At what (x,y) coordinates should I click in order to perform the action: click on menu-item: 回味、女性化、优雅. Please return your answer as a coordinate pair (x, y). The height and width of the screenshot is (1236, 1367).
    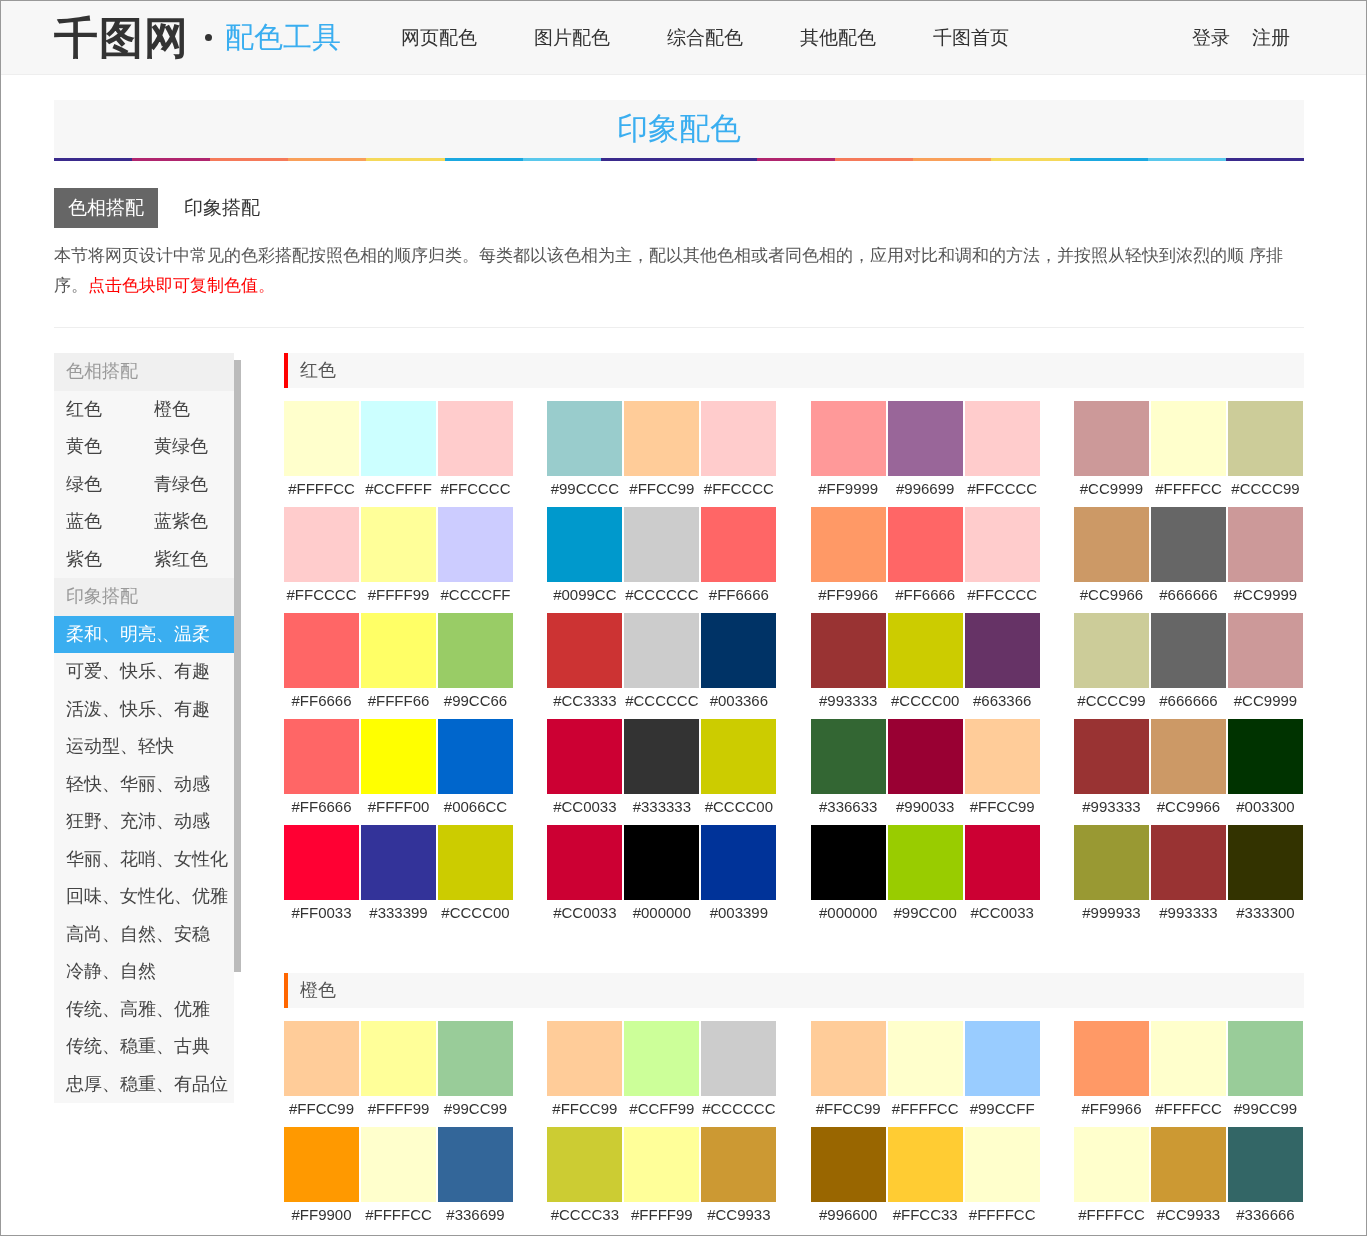
    Looking at the image, I should click on (144, 897).